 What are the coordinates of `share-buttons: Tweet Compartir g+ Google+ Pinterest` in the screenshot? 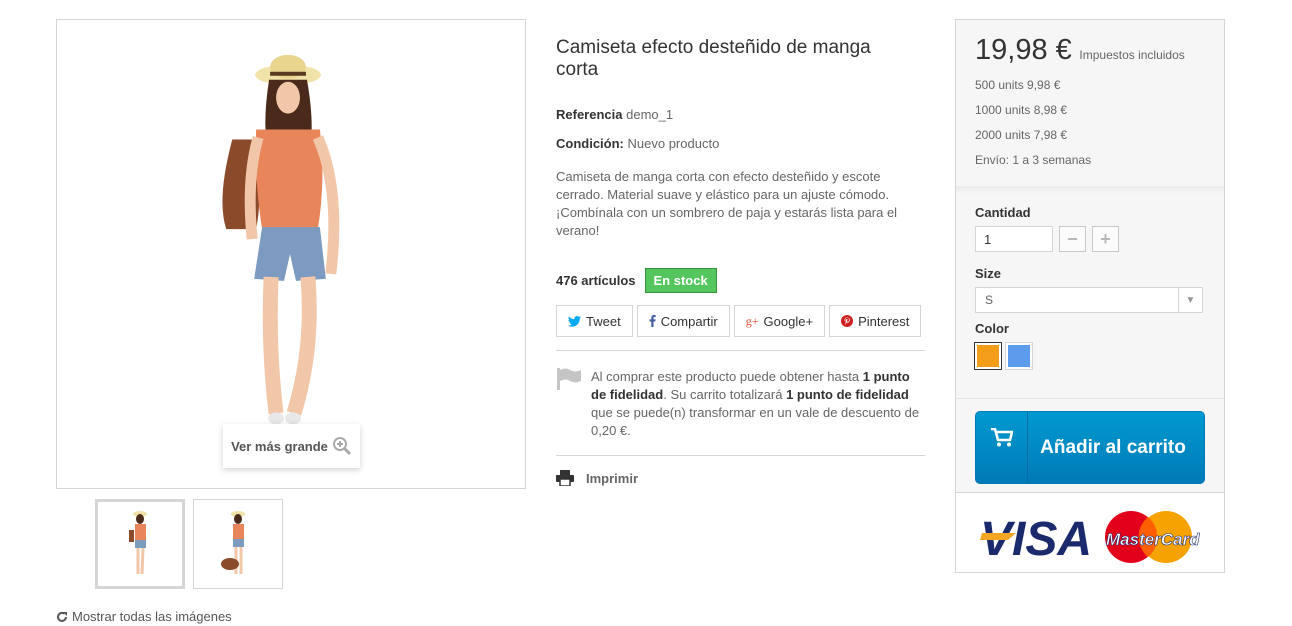 It's located at (739, 321).